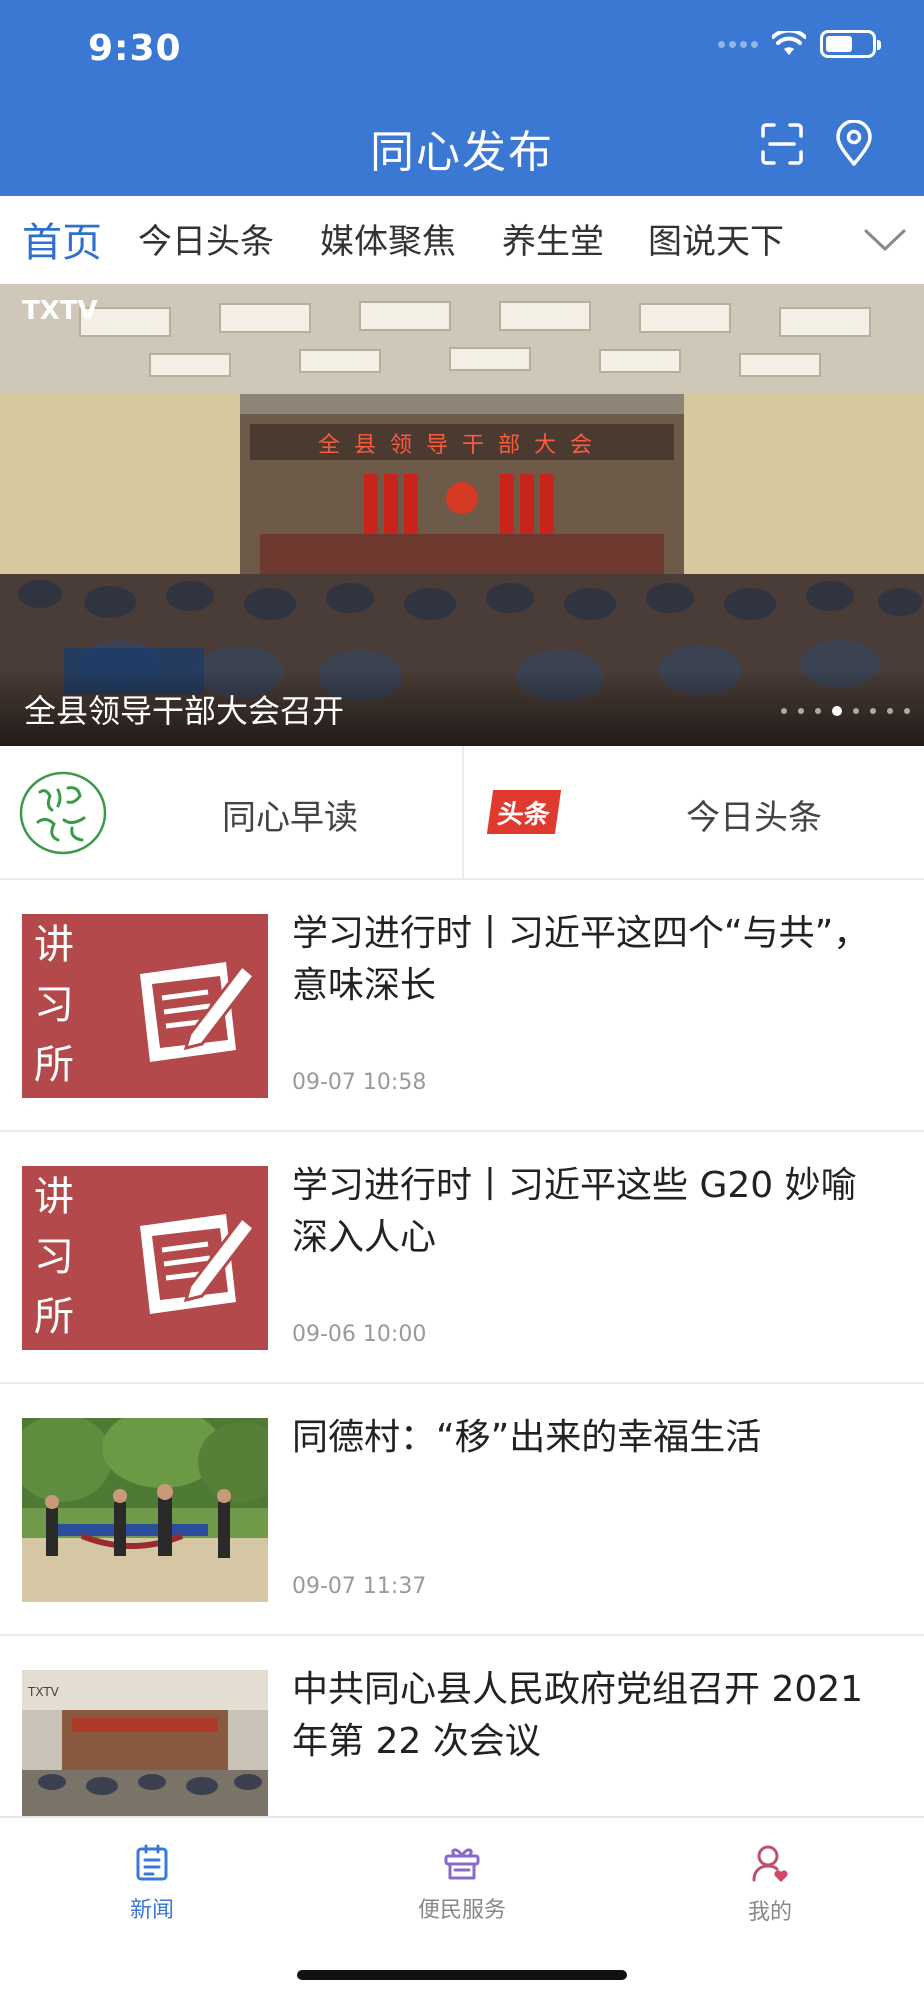 This screenshot has height=2000, width=924. I want to click on tab-mine: 我的, so click(770, 1882).